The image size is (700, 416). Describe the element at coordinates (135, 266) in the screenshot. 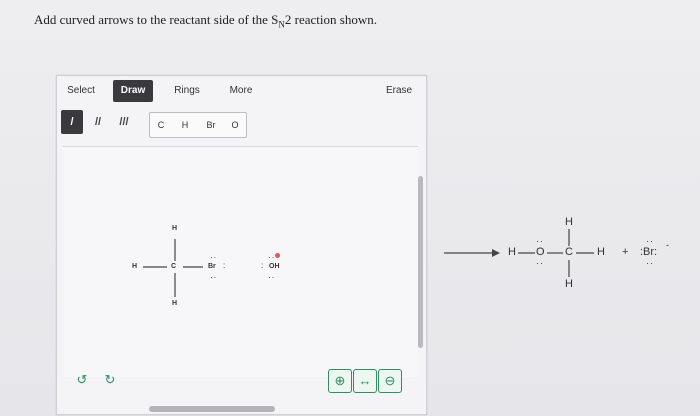

I see `reactant-h-left: H` at that location.